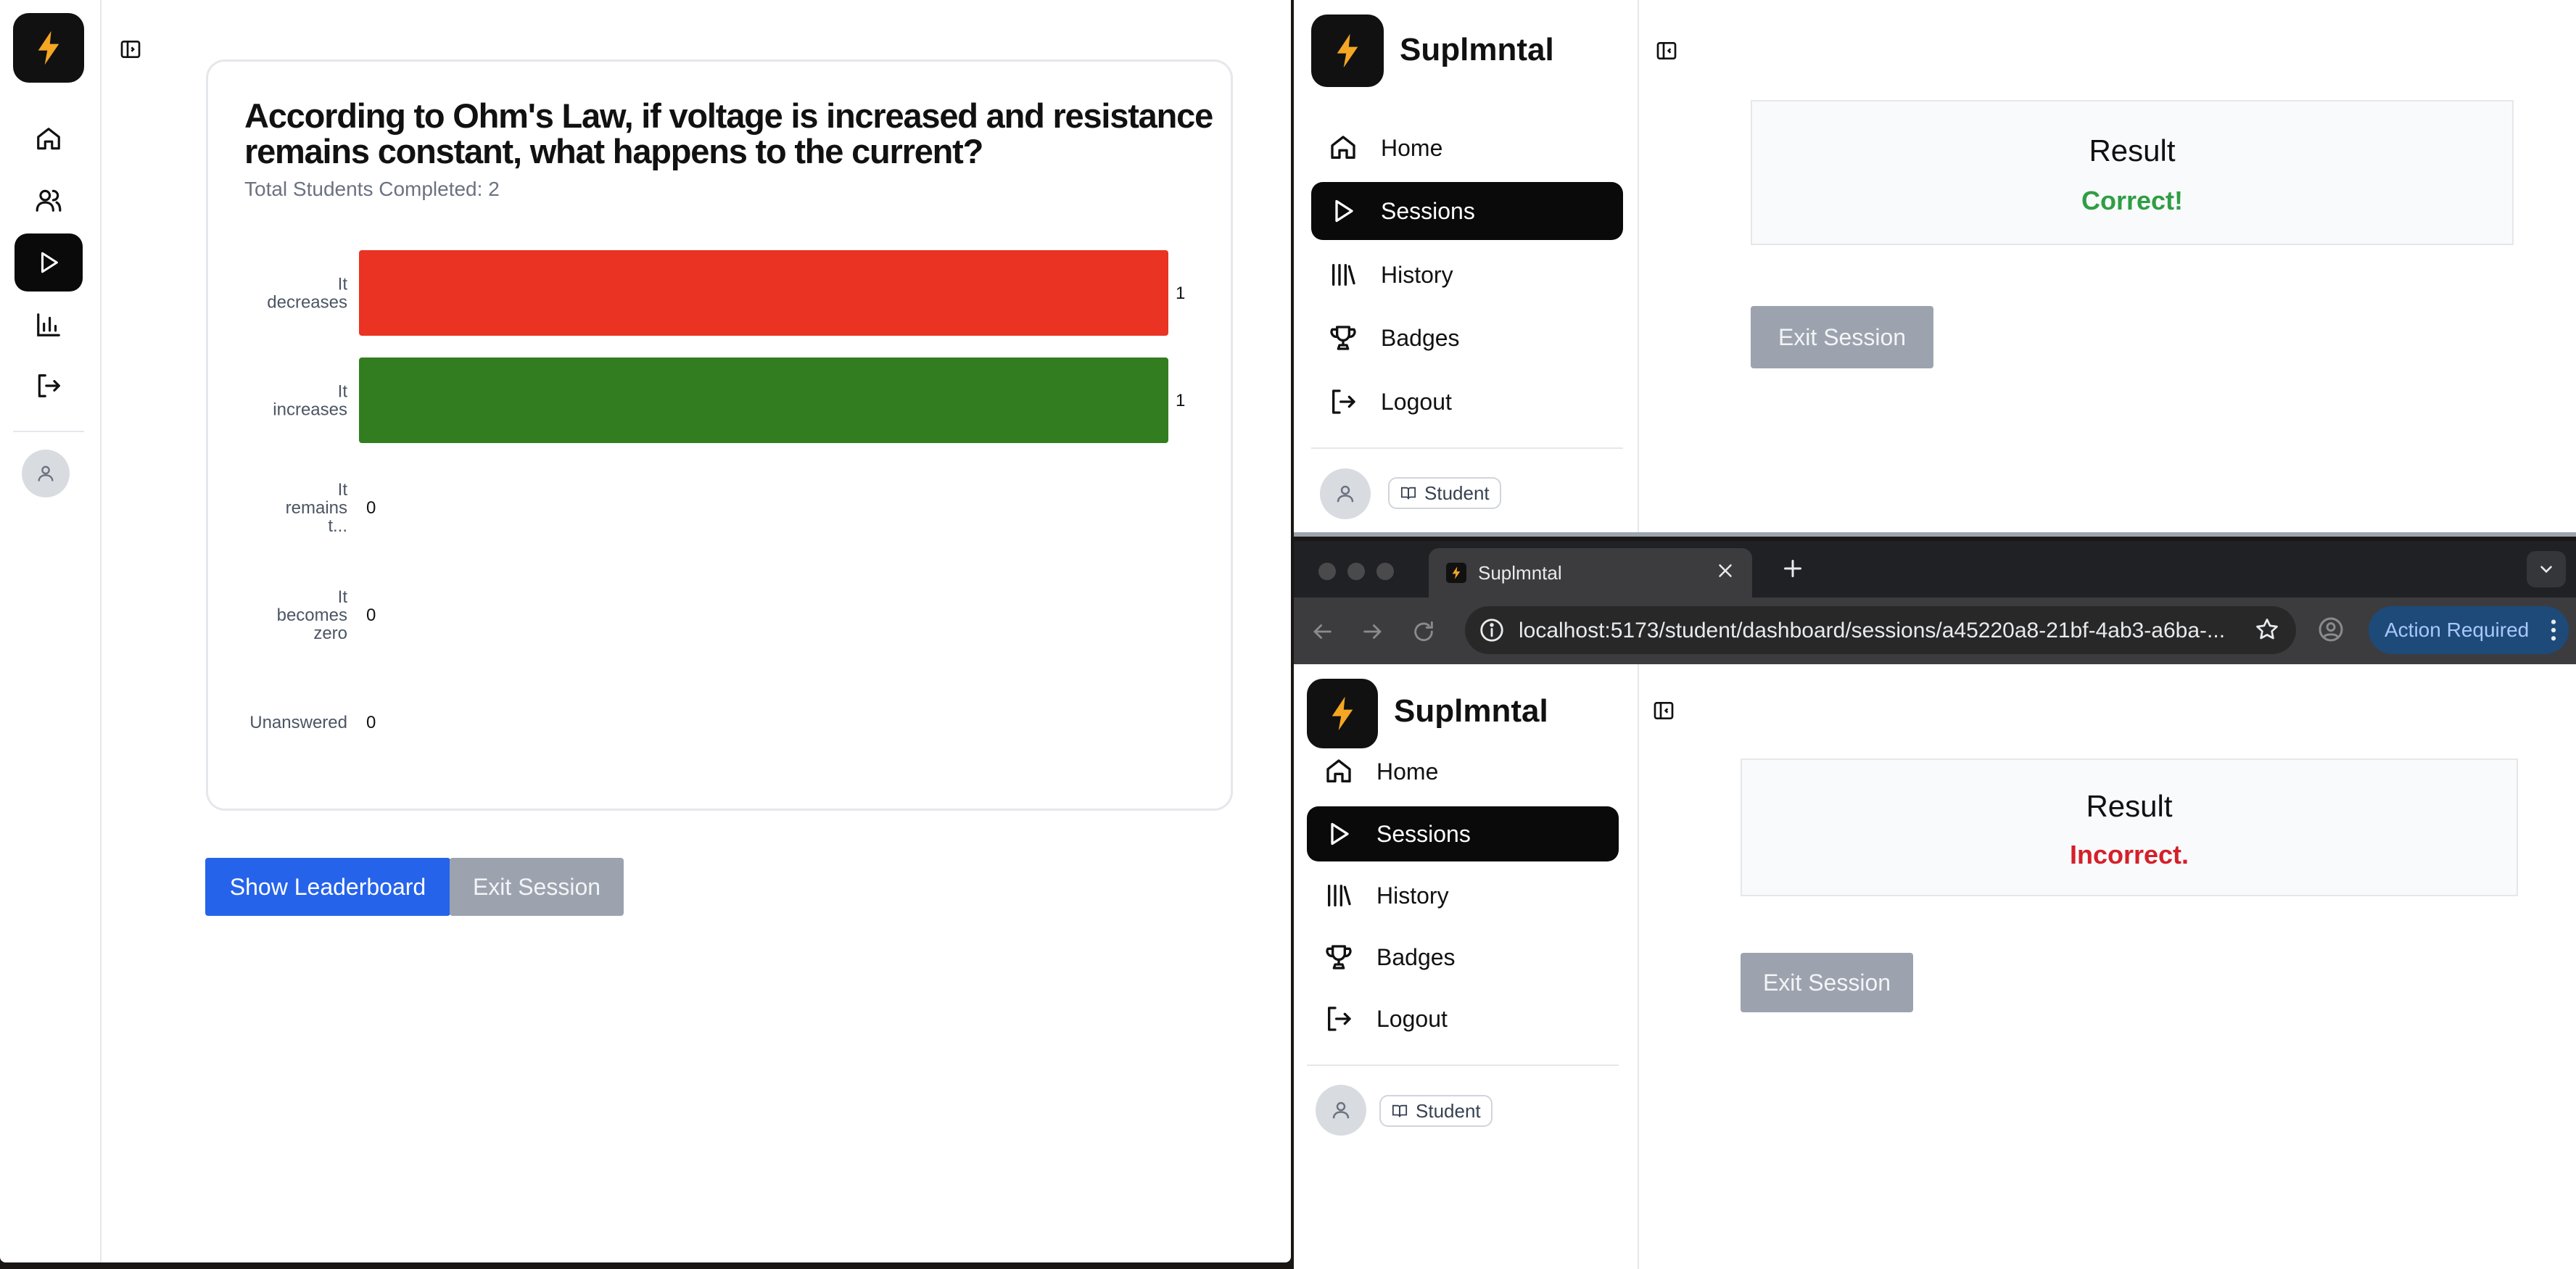  I want to click on action-required-button: Action Required, so click(2469, 630).